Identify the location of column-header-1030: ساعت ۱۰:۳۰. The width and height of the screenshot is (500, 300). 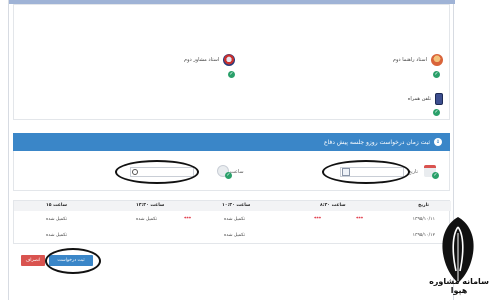
(236, 205).